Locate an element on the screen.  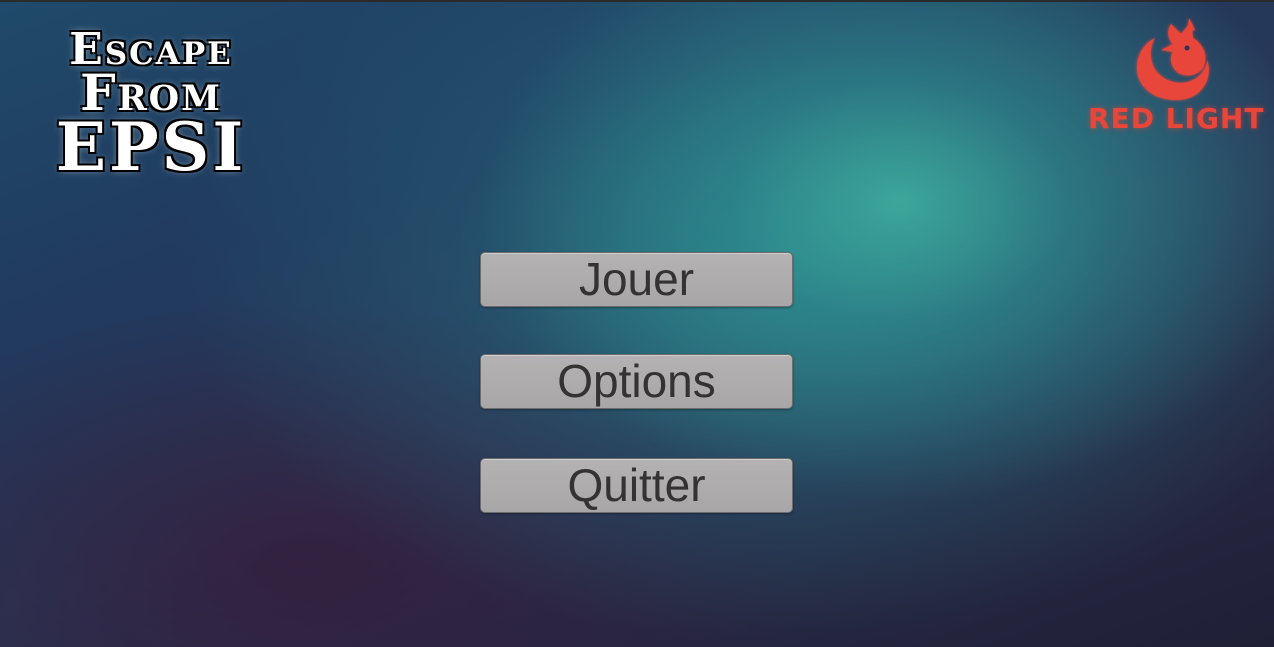
game-title-logo: Escape From EPSI is located at coordinates (151, 107).